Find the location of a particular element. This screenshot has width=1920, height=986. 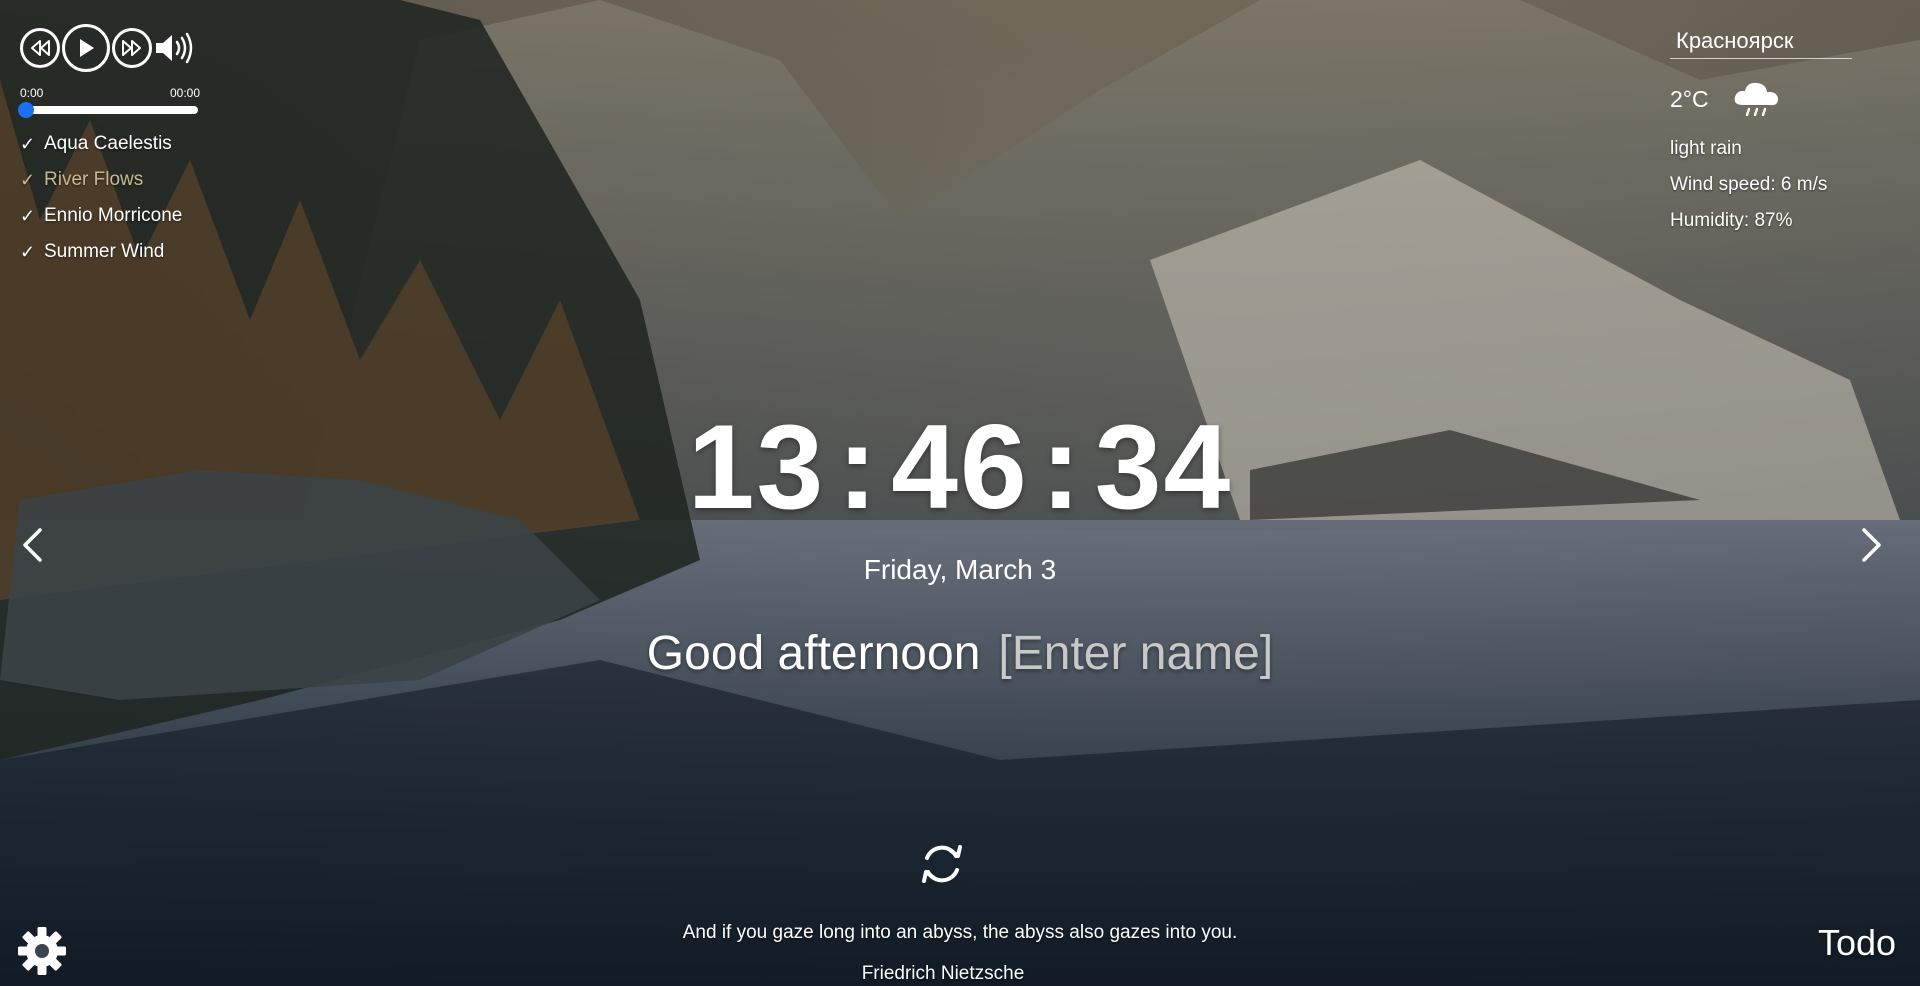

volume-button is located at coordinates (176, 48).